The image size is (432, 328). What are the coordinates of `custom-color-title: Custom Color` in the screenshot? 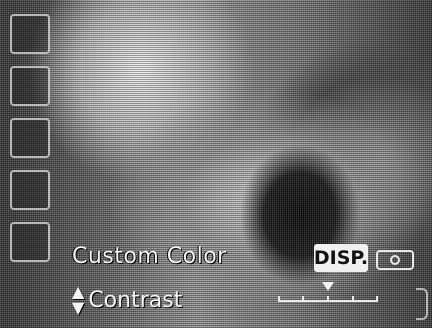 It's located at (149, 256).